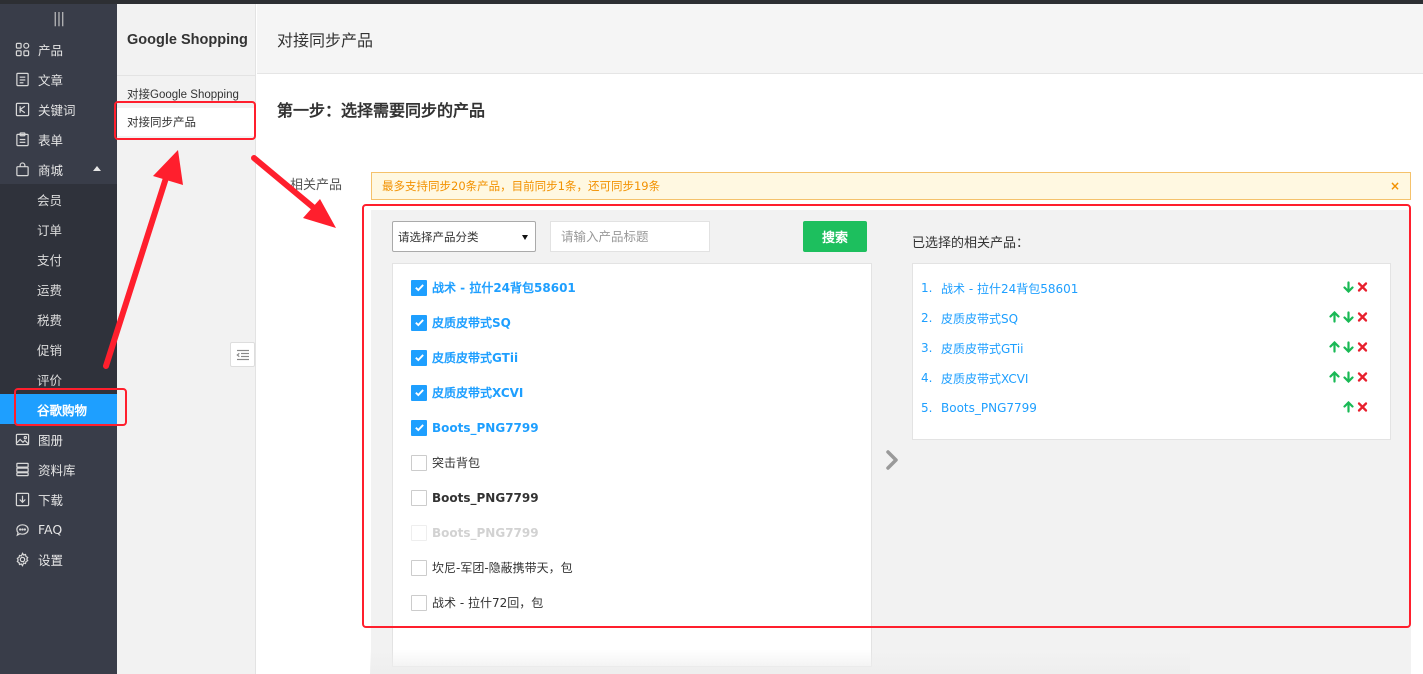  Describe the element at coordinates (51, 80) in the screenshot. I see `sidebar-item-label: 文章` at that location.